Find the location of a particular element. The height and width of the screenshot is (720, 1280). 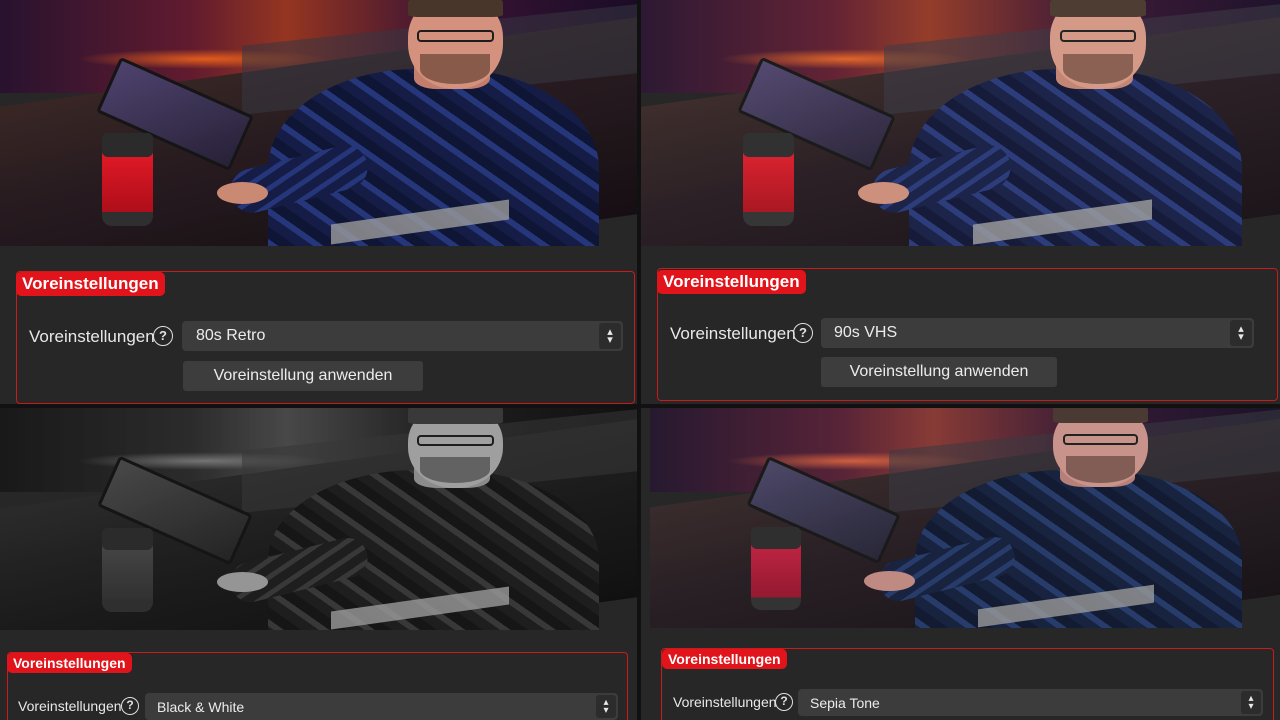

preset-select-value: 90s VHS is located at coordinates (866, 332).